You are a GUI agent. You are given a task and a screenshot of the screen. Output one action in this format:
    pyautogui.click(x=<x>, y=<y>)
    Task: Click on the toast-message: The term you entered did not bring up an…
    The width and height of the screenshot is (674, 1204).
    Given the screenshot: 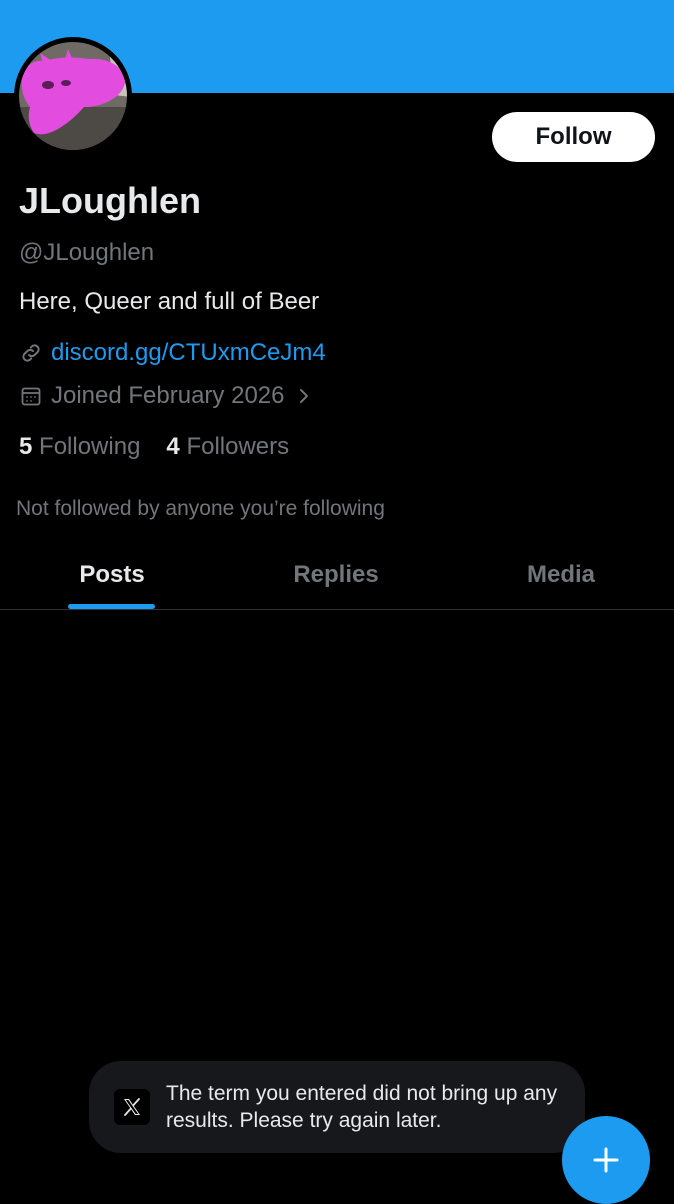 What is the action you would take?
    pyautogui.click(x=362, y=1107)
    